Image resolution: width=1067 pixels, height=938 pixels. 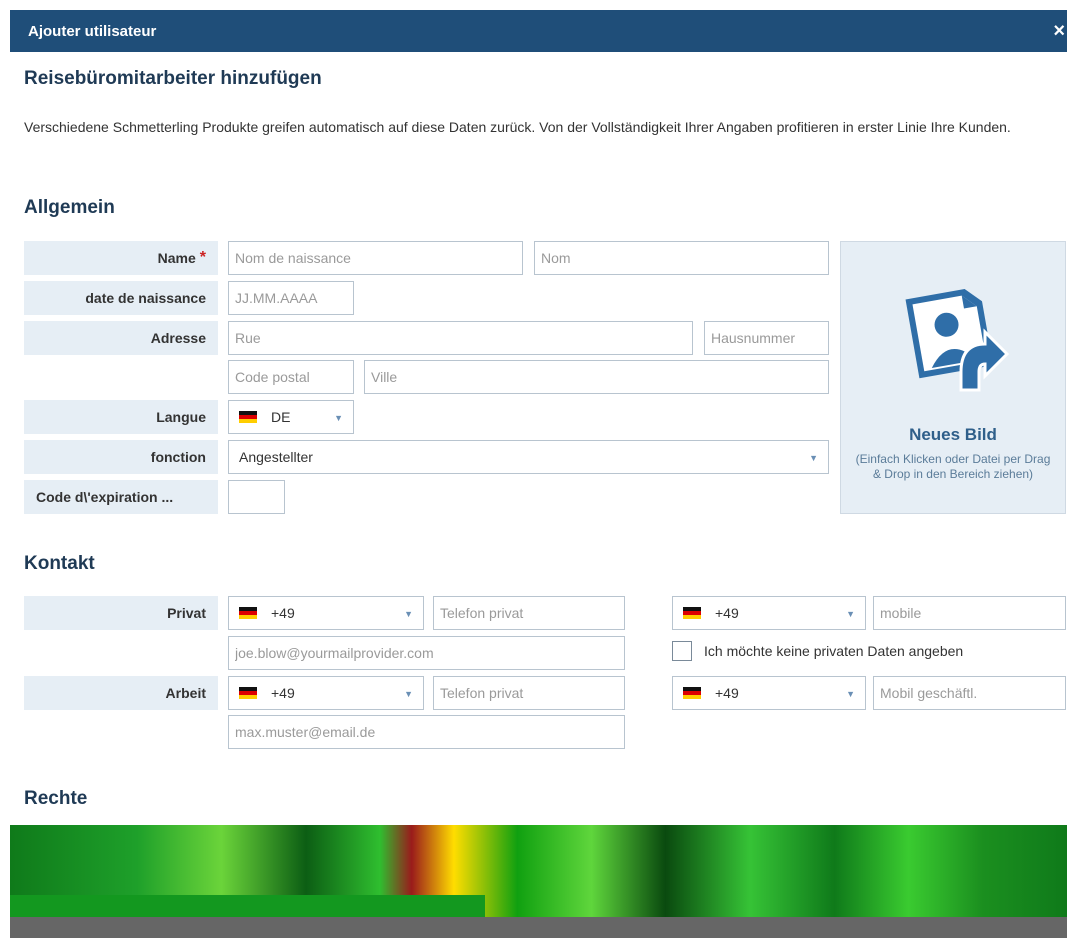 I want to click on birthdate-input, so click(x=291, y=298).